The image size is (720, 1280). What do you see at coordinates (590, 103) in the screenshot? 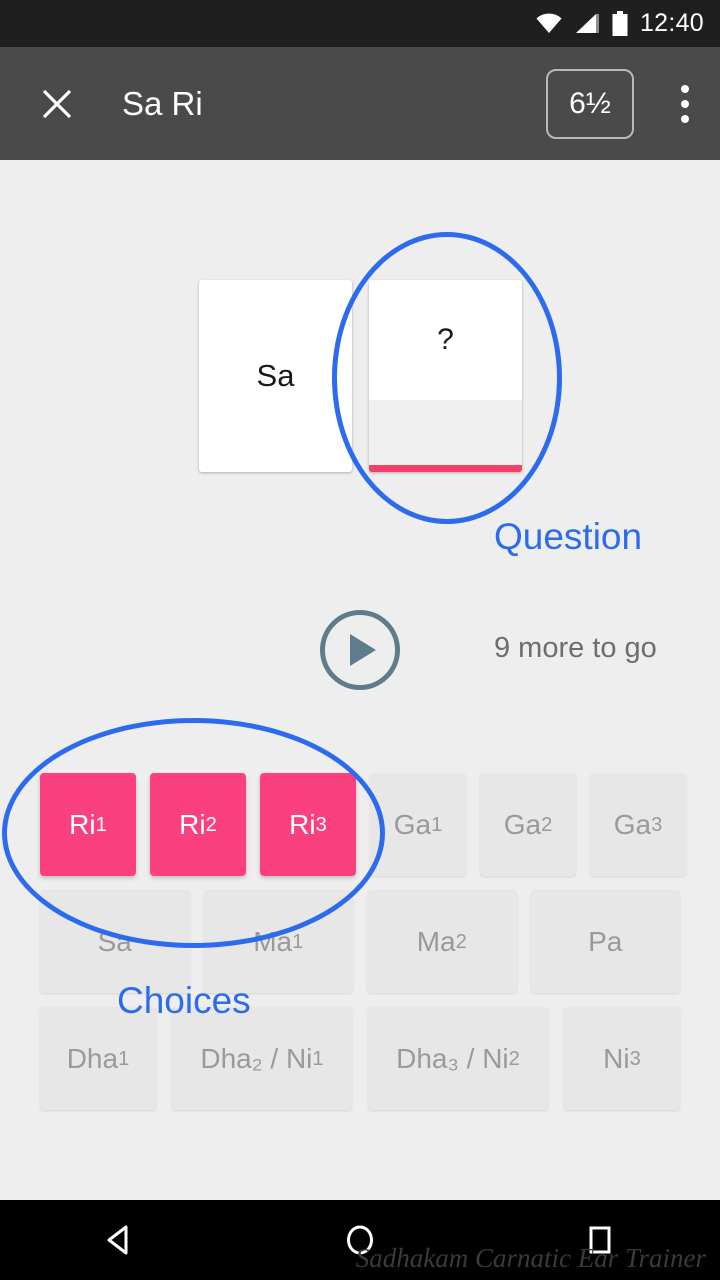
I see `octave-badge: 6½` at bounding box center [590, 103].